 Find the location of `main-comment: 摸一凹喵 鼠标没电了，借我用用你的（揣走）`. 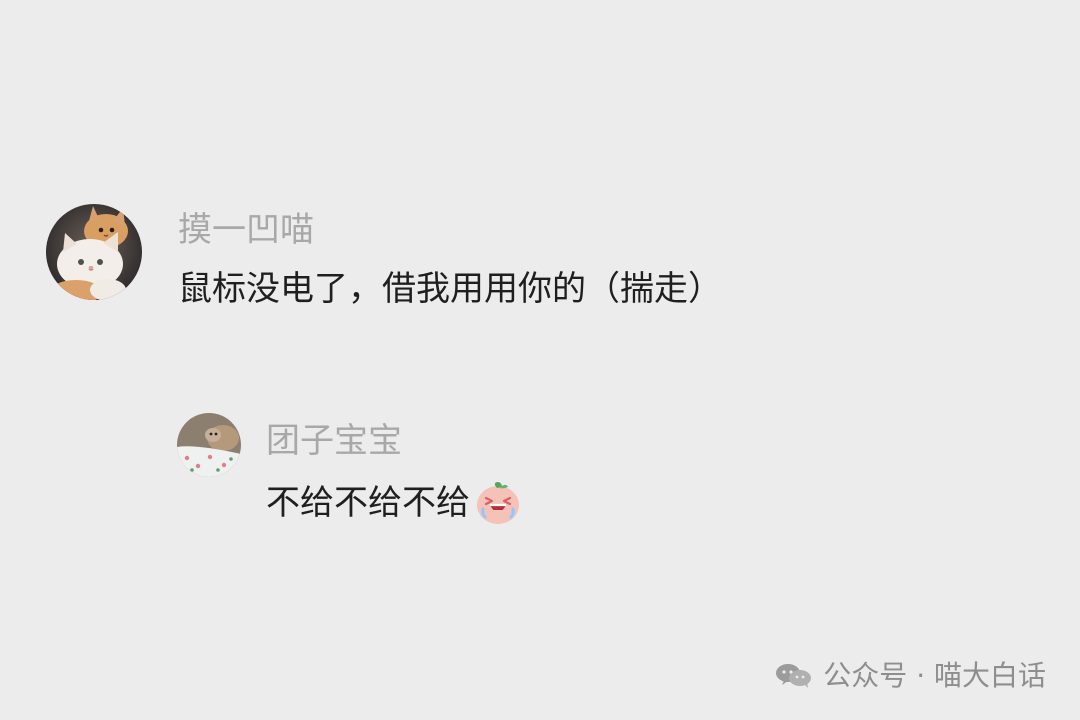

main-comment: 摸一凹喵 鼠标没电了，借我用用你的（揣走） is located at coordinates (426, 259).